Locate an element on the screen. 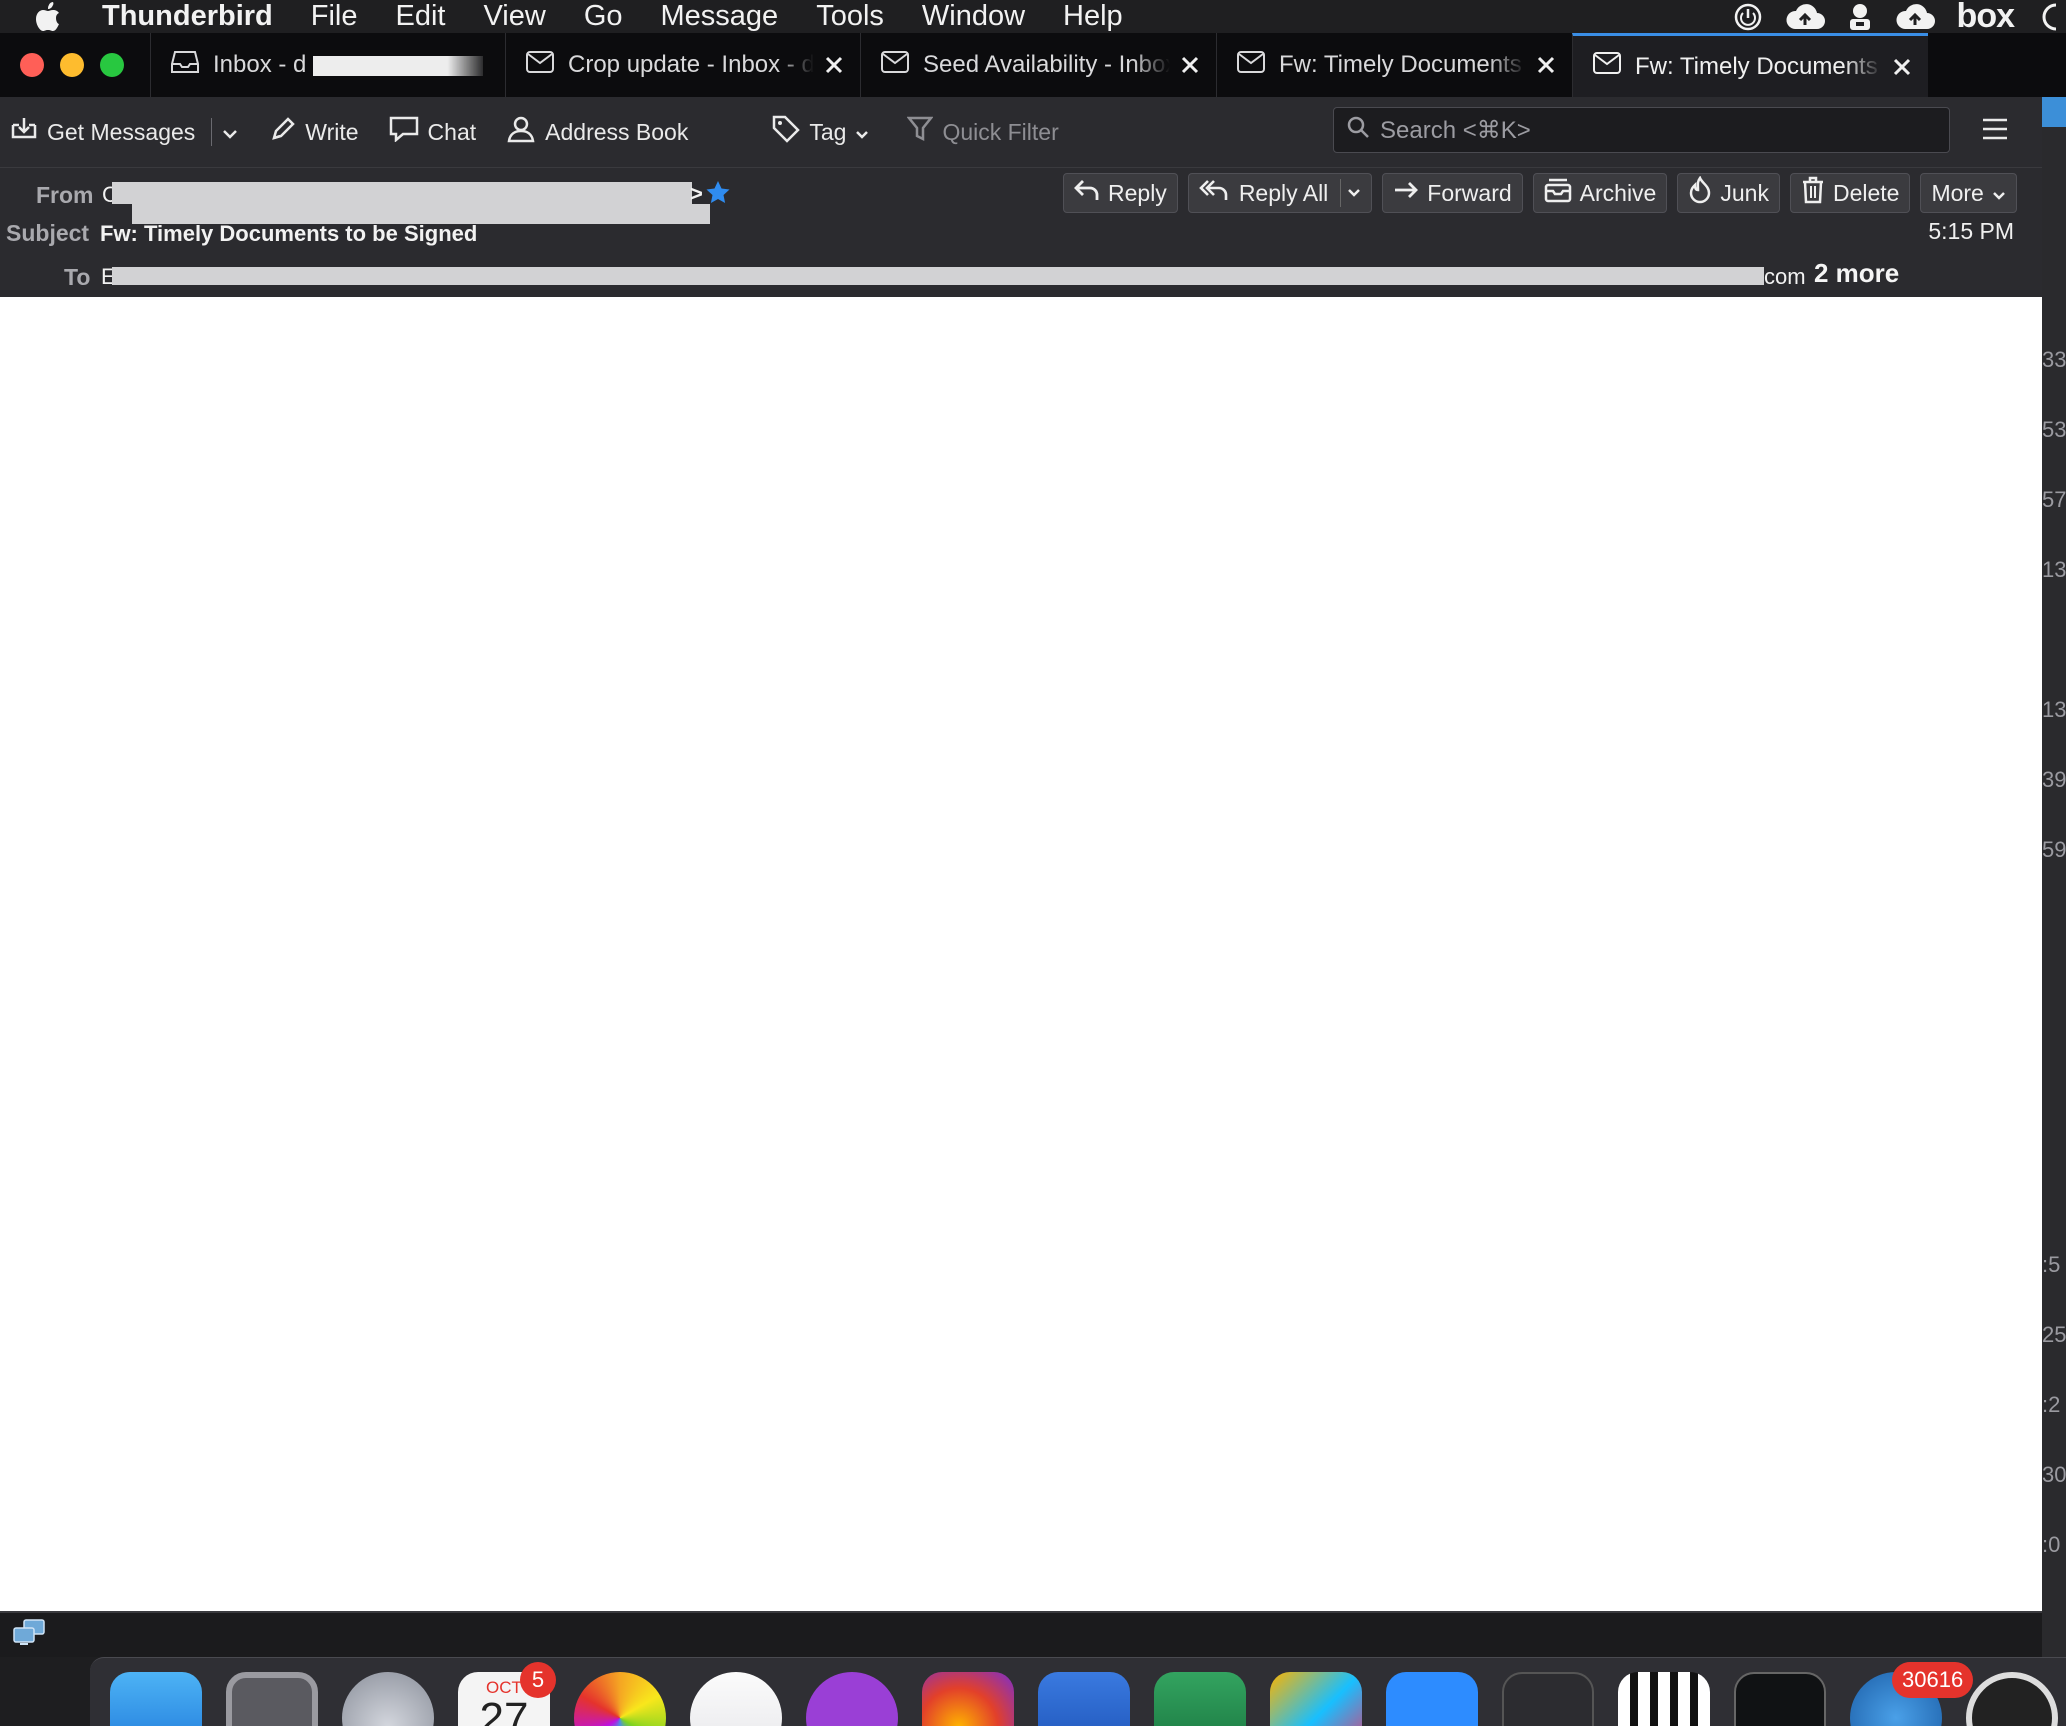 The width and height of the screenshot is (2066, 1726). chat-bubble-icon is located at coordinates (404, 132).